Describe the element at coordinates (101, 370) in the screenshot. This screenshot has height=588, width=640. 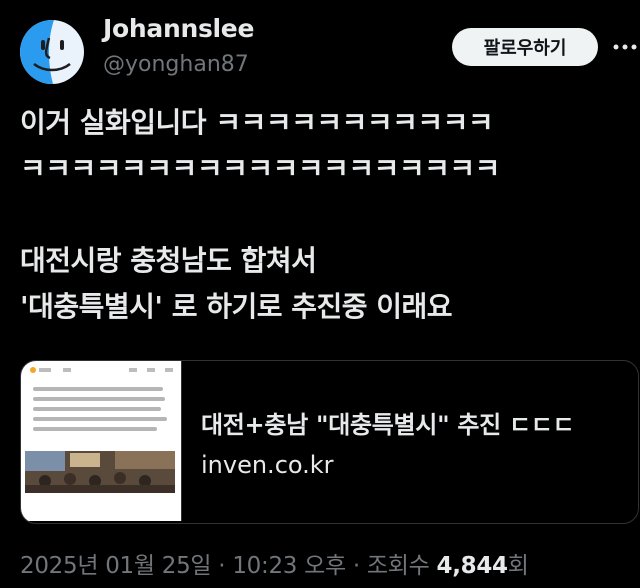
I see `thumbnail-toolbar-icon` at that location.